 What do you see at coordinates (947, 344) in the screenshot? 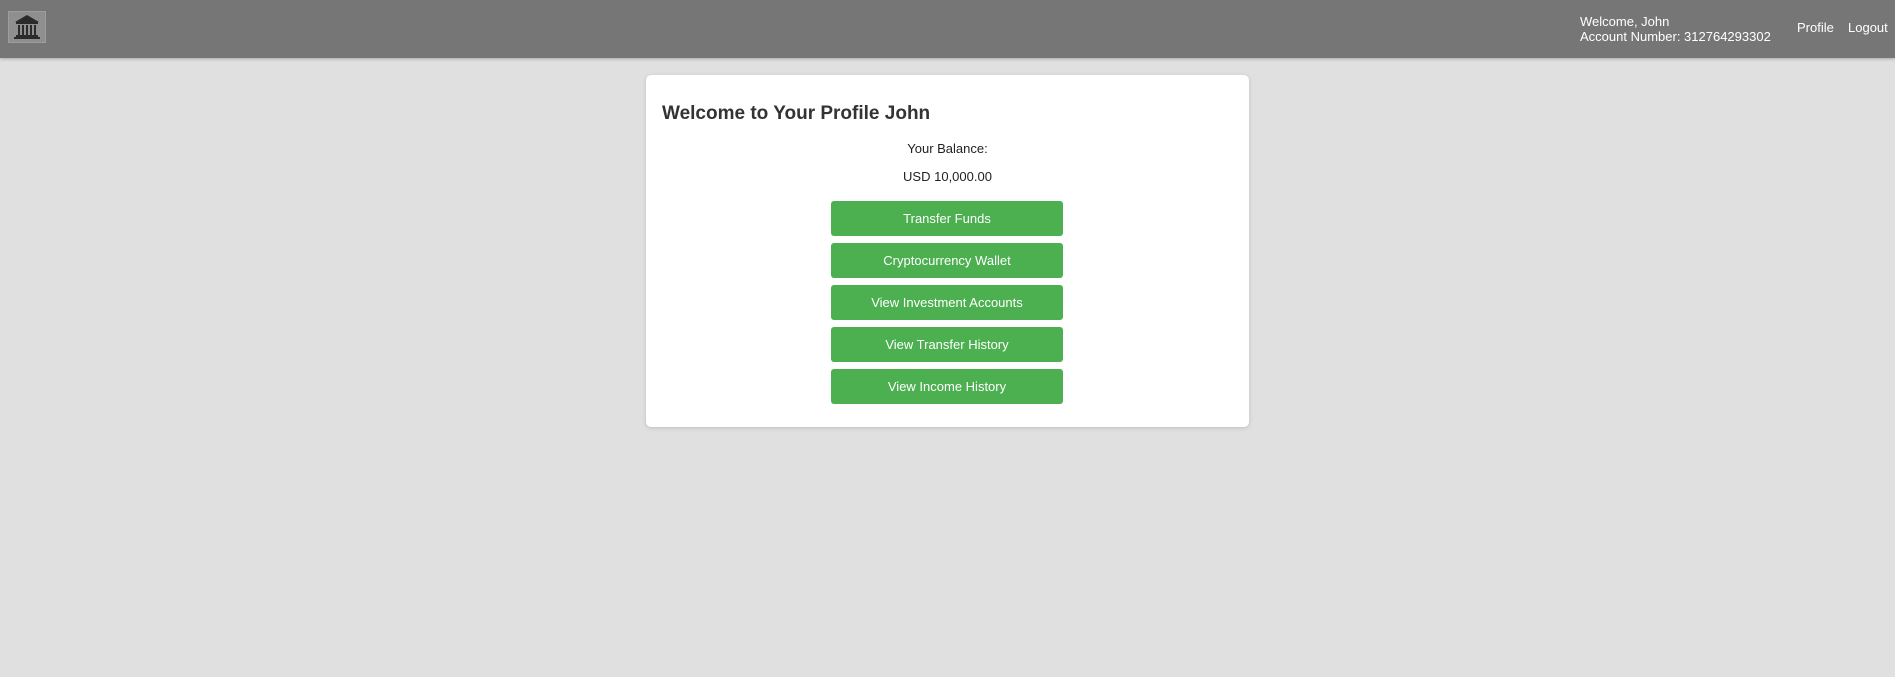
I see `view-transfer-history-button: View Transfer History` at bounding box center [947, 344].